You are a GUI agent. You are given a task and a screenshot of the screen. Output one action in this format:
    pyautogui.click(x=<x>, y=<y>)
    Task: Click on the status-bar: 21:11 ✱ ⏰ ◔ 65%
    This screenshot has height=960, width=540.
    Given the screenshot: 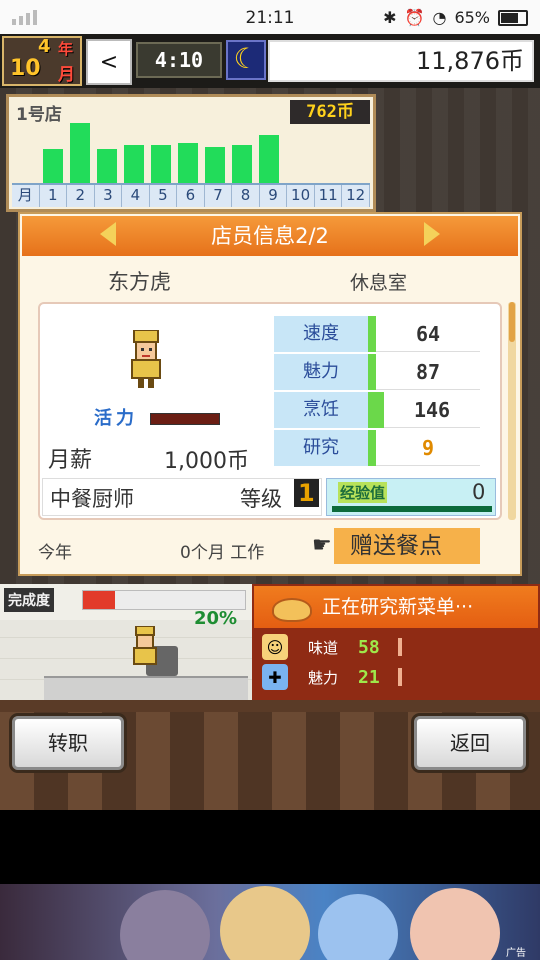 What is the action you would take?
    pyautogui.click(x=270, y=17)
    